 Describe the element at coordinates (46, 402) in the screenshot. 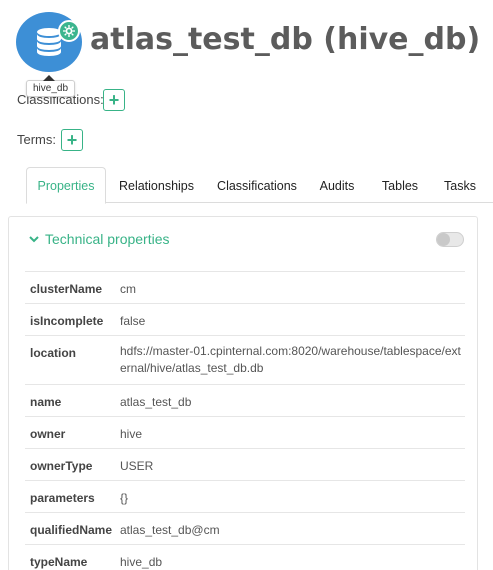

I see `property-key: name` at that location.